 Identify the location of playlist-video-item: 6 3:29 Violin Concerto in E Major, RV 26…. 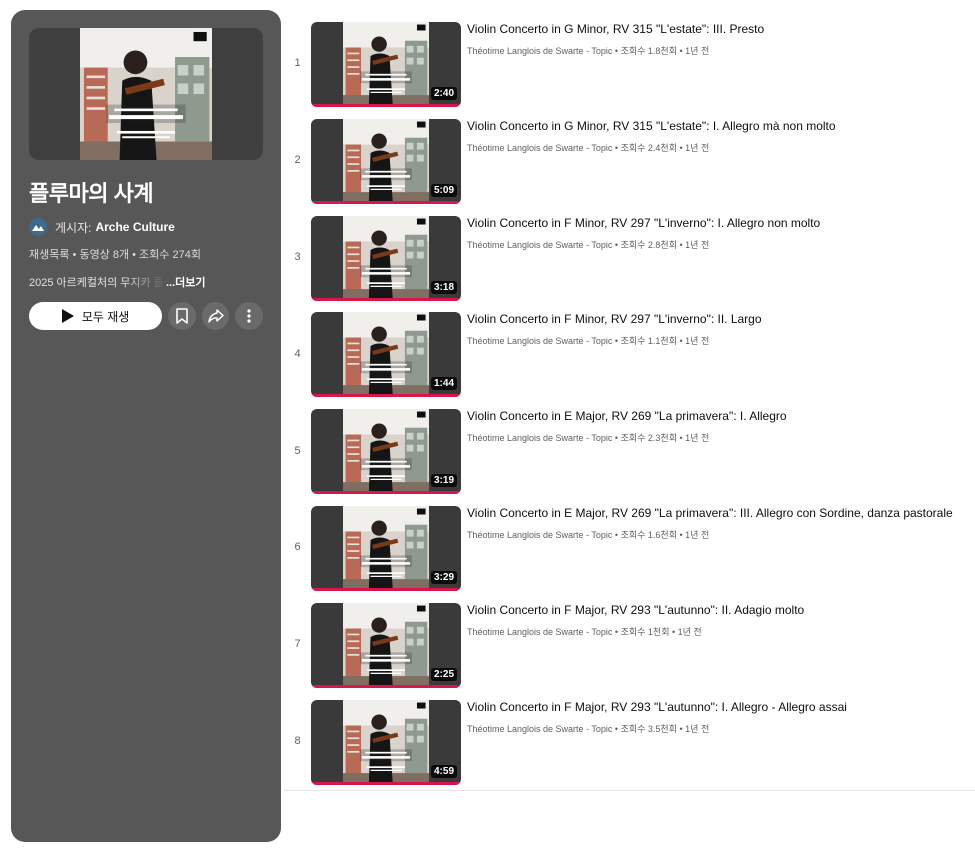
(629, 546).